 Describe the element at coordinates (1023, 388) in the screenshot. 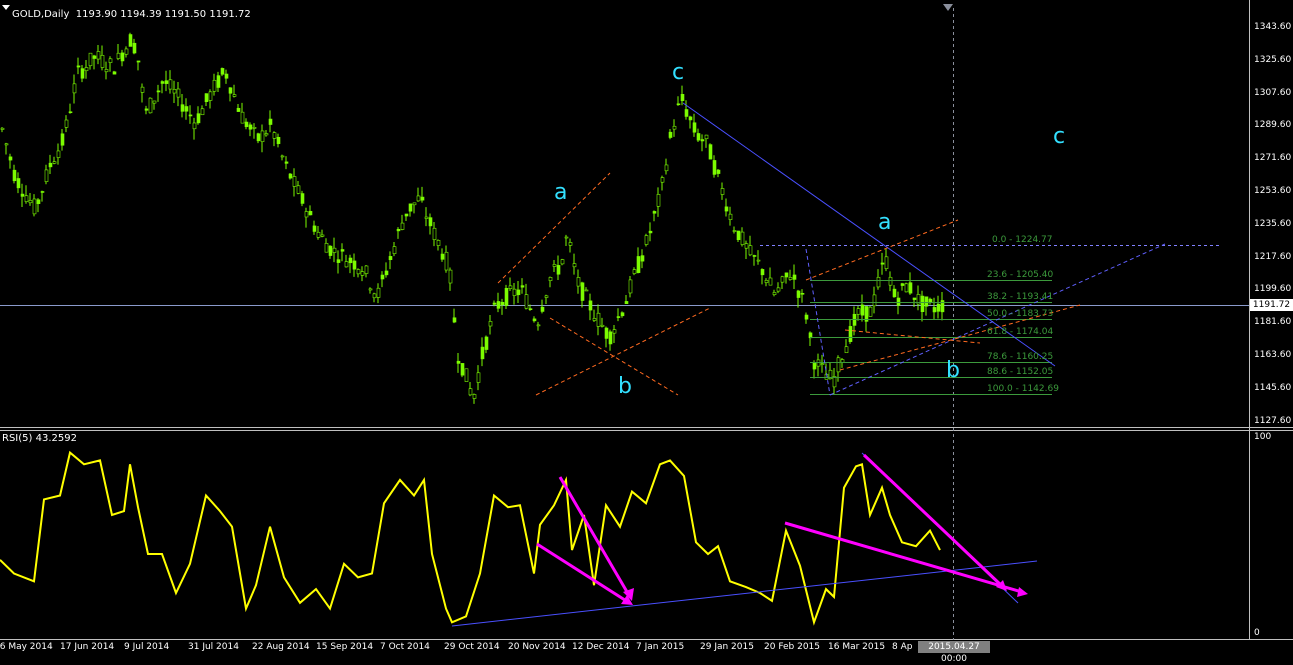

I see `fib-level-label: 100.0 - 1142.69` at that location.